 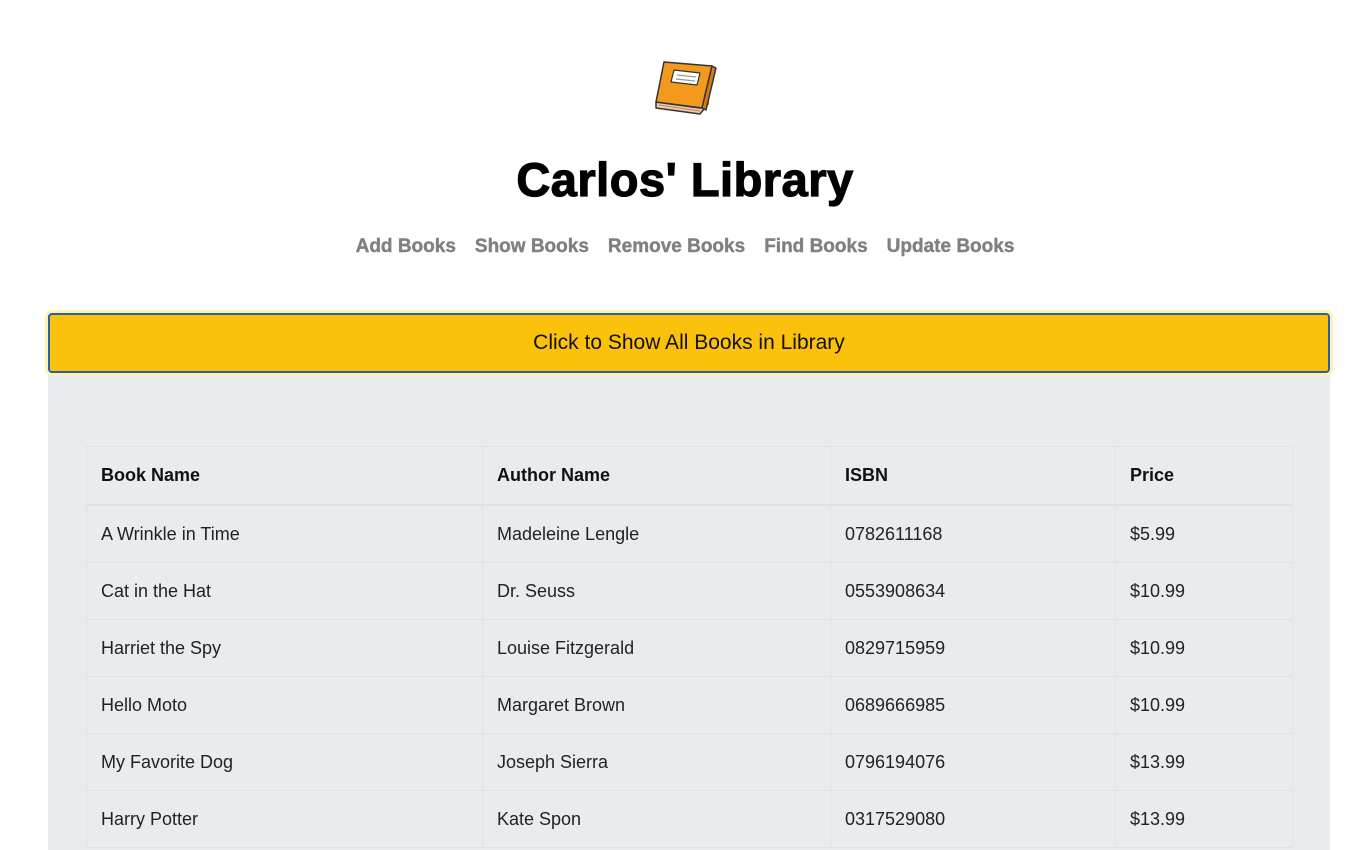 I want to click on cell-book-name: Harriet the Spy, so click(x=284, y=648).